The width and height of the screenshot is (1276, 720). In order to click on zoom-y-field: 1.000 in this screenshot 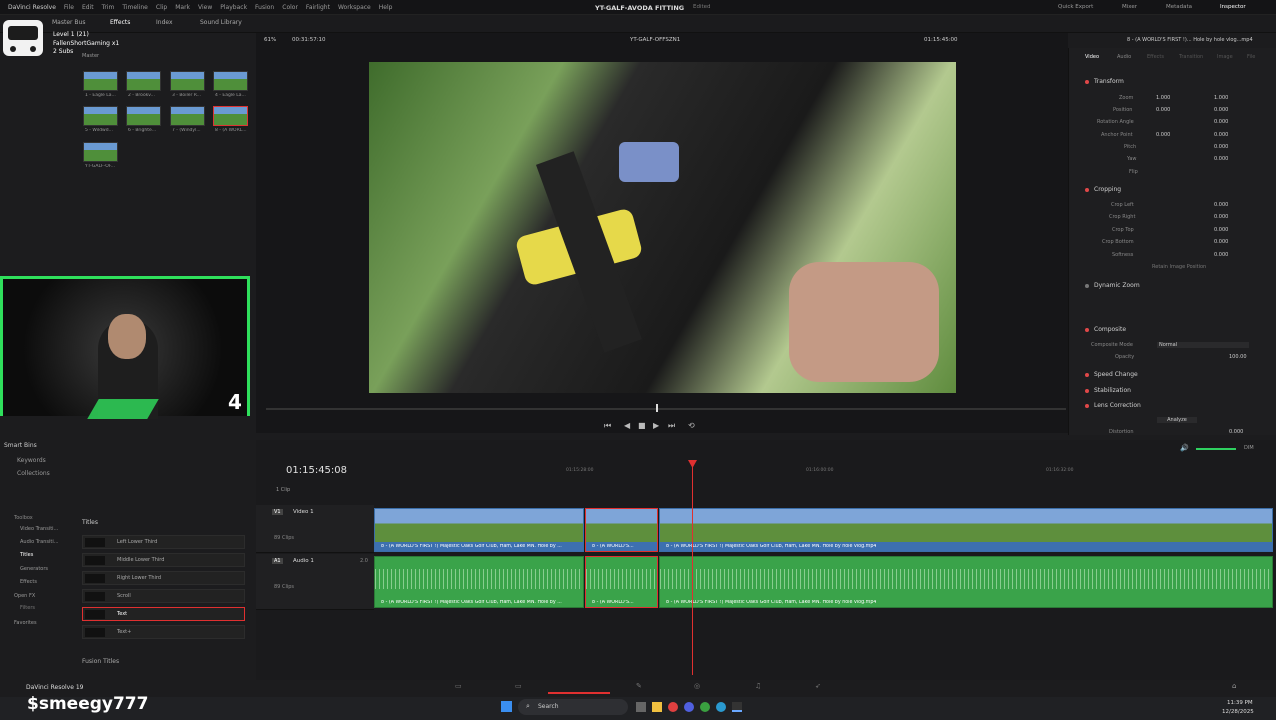, I will do `click(1221, 98)`.